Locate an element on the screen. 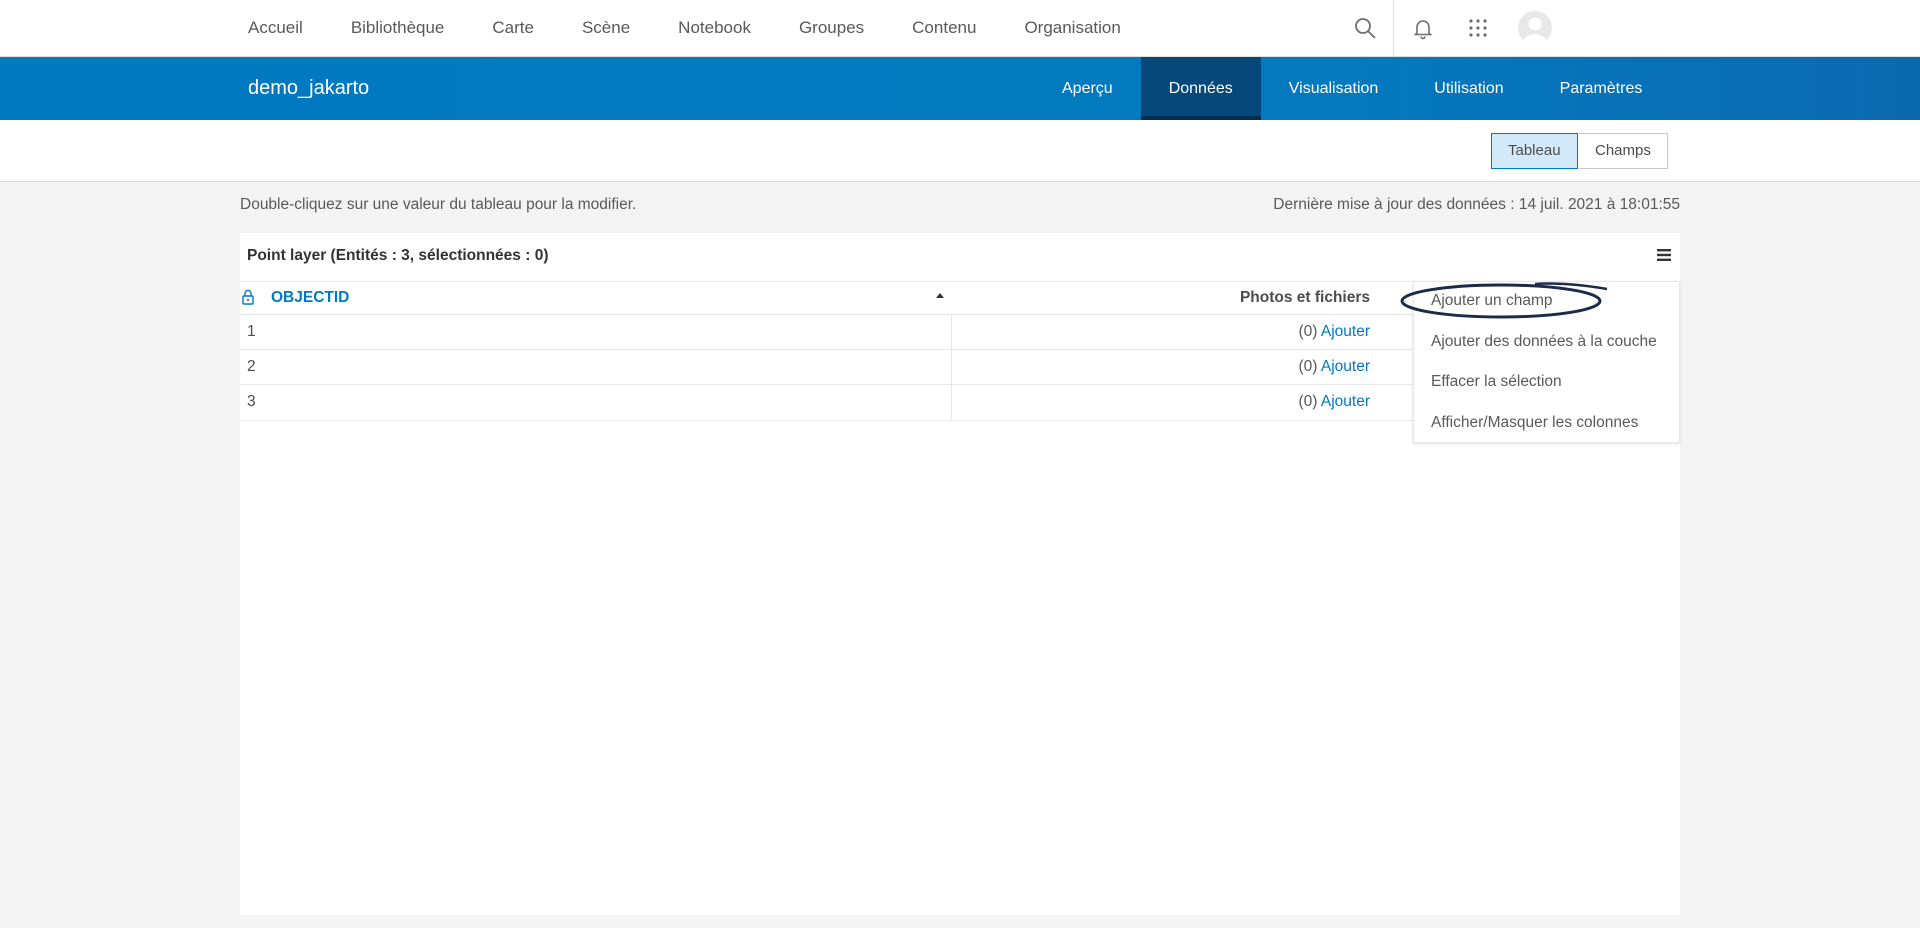 Image resolution: width=1920 pixels, height=928 pixels. nav-organisation: Organisation is located at coordinates (1072, 28).